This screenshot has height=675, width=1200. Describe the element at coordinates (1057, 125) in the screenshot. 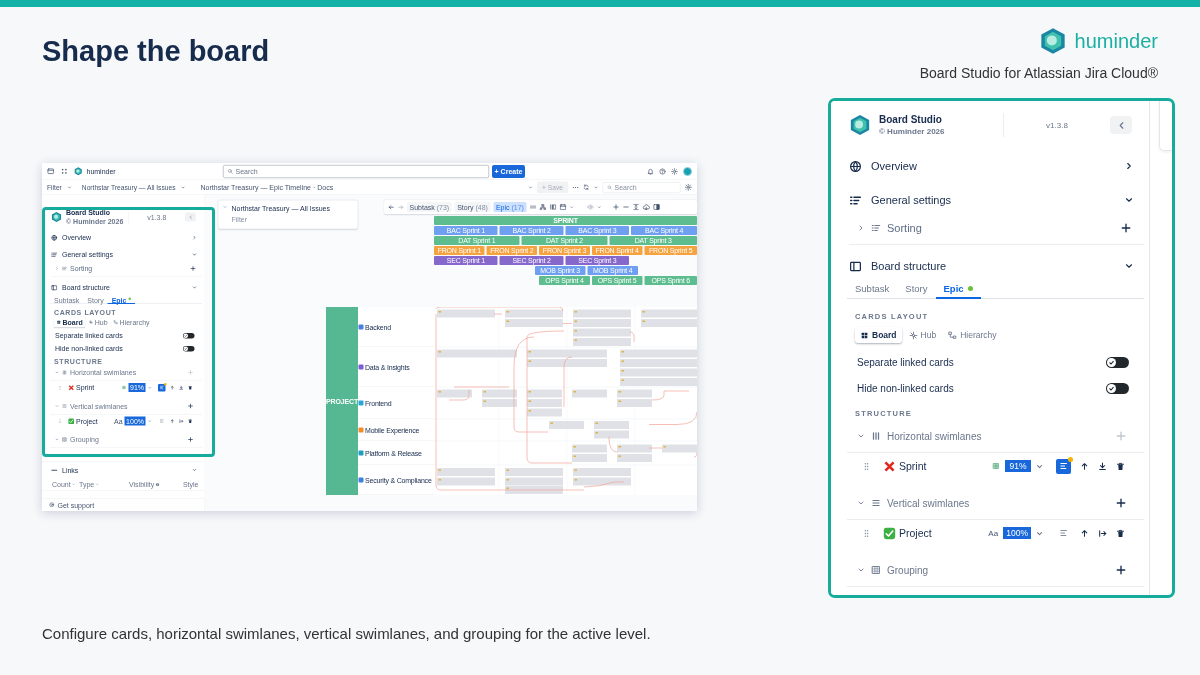

I see `version-label: v1.3.8` at that location.